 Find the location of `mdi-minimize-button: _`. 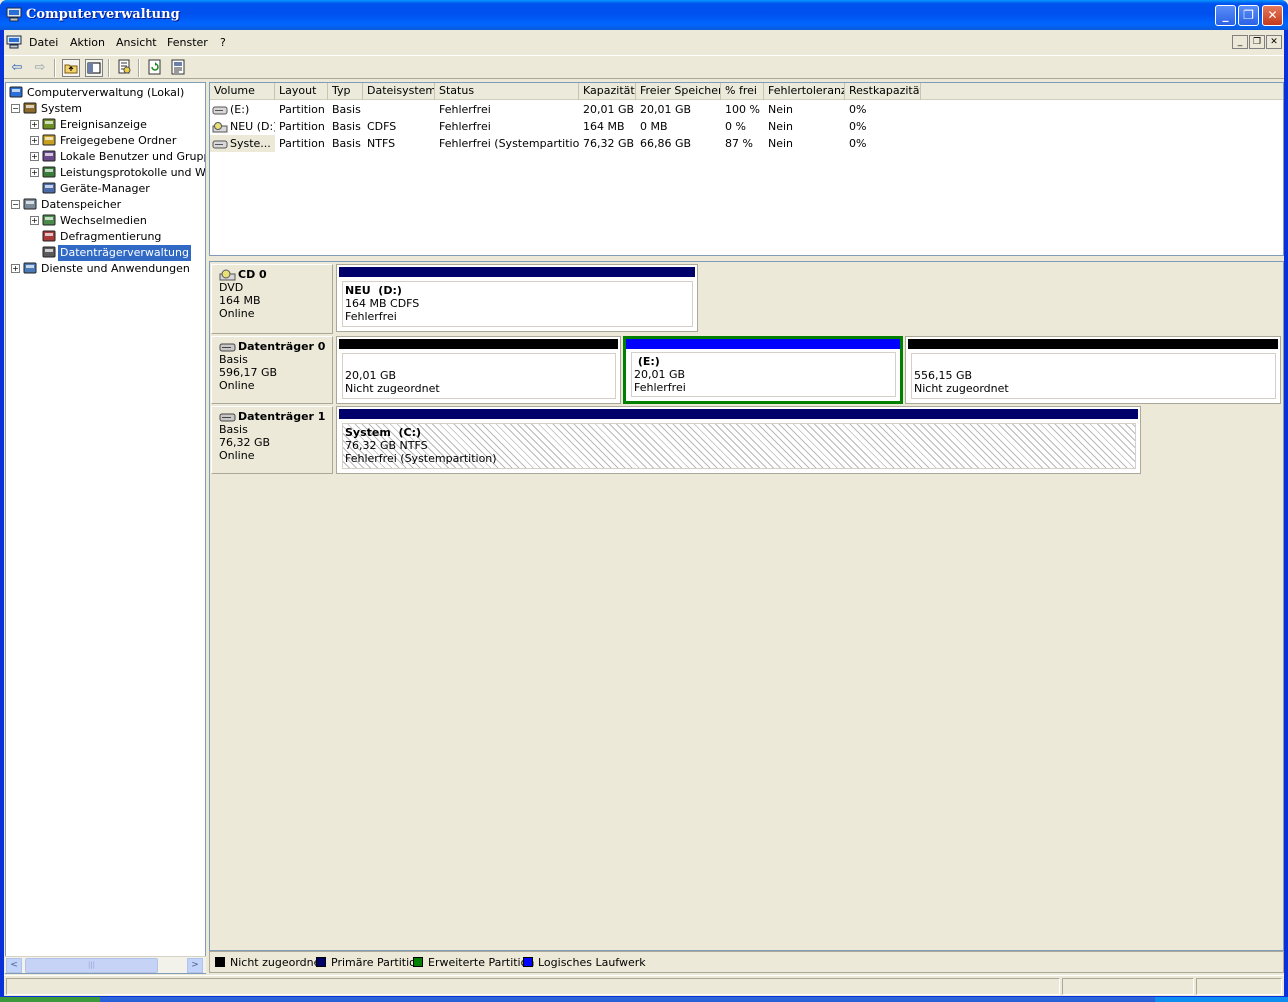

mdi-minimize-button: _ is located at coordinates (1240, 42).